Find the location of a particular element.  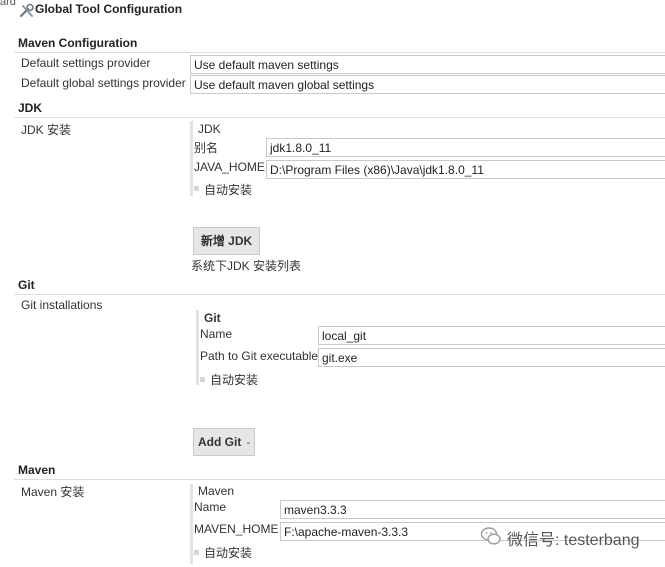

git-block-bar is located at coordinates (197, 347).